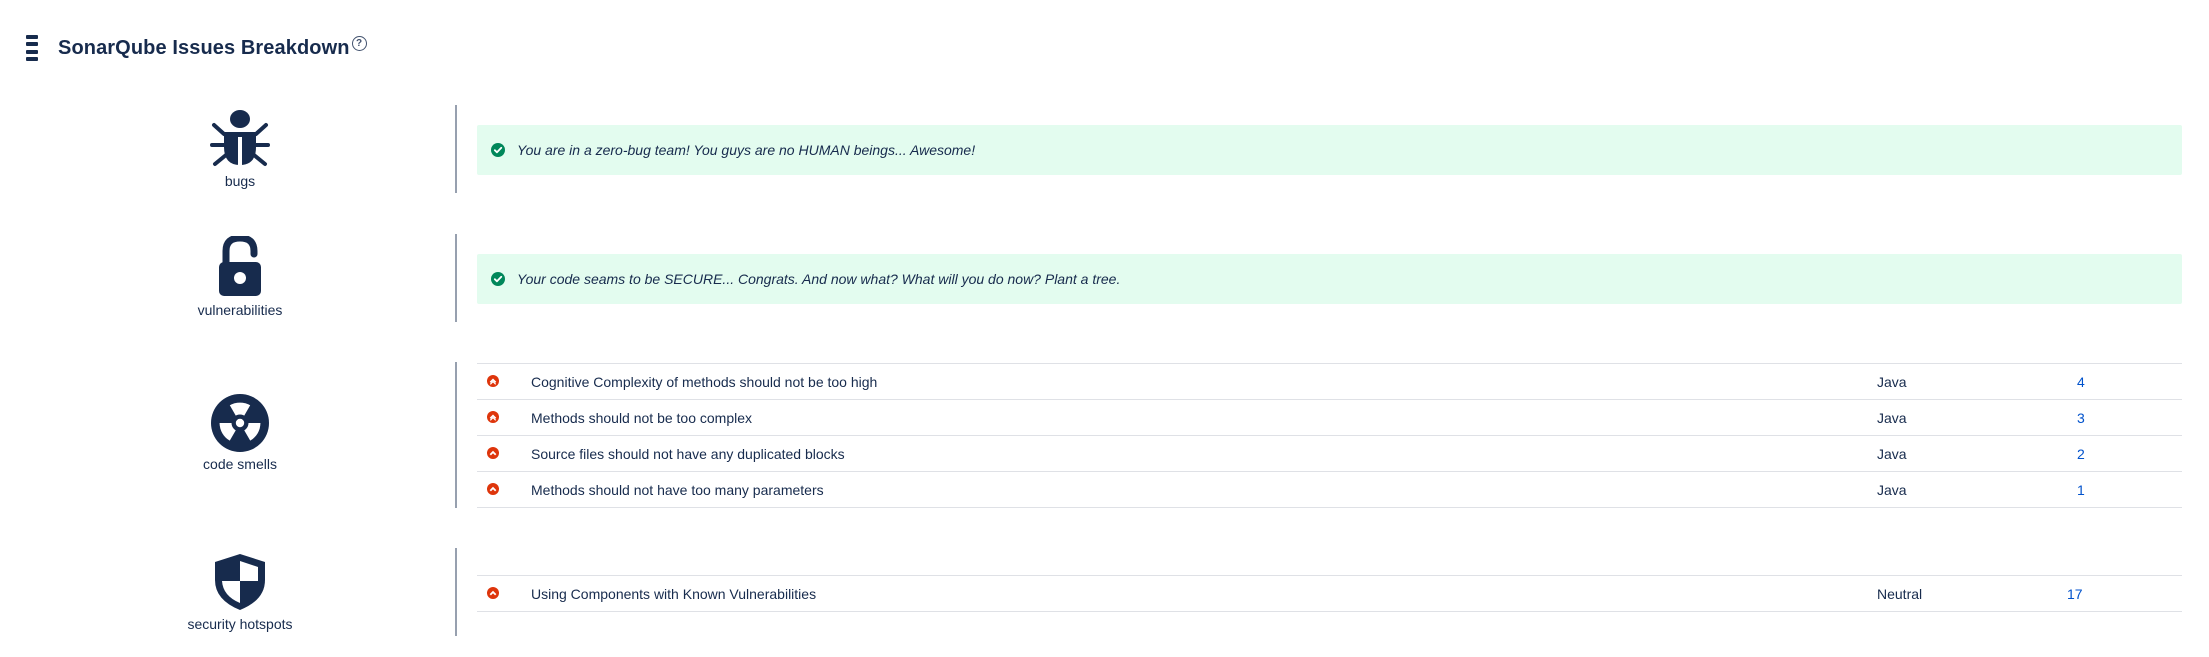 Image resolution: width=2209 pixels, height=657 pixels. I want to click on issue-count-link: 4, so click(2129, 381).